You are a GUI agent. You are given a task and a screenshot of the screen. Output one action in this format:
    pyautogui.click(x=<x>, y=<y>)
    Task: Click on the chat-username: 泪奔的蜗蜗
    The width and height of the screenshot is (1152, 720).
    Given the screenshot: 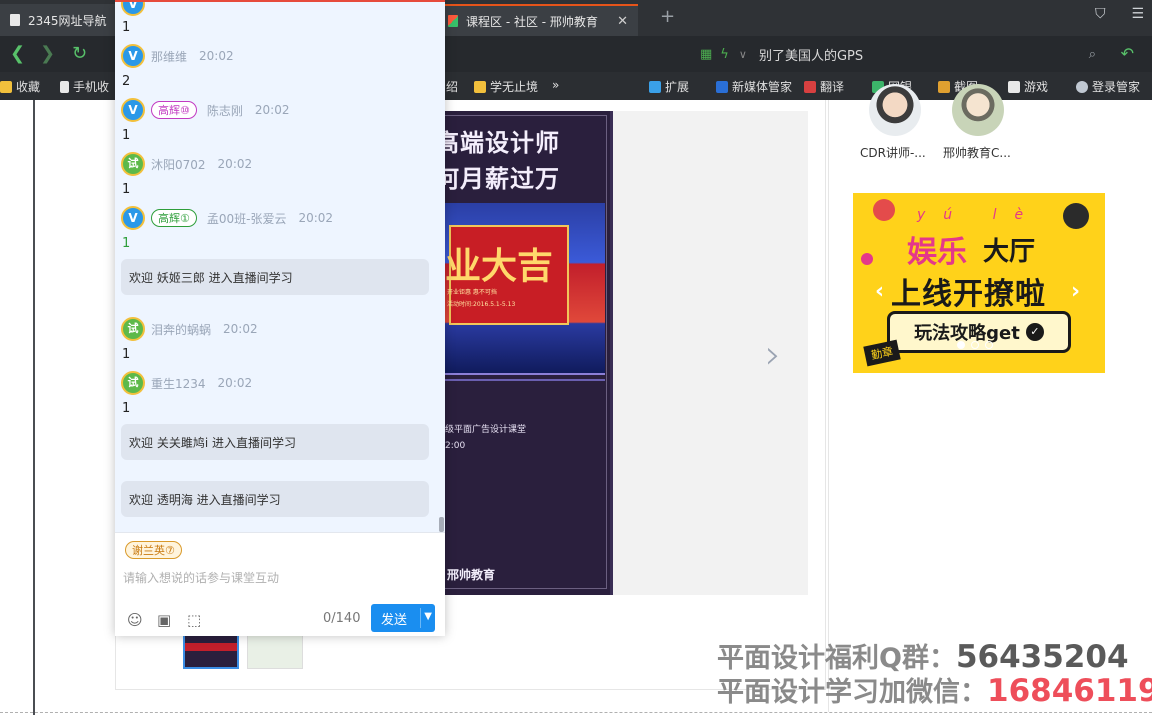 What is the action you would take?
    pyautogui.click(x=181, y=329)
    